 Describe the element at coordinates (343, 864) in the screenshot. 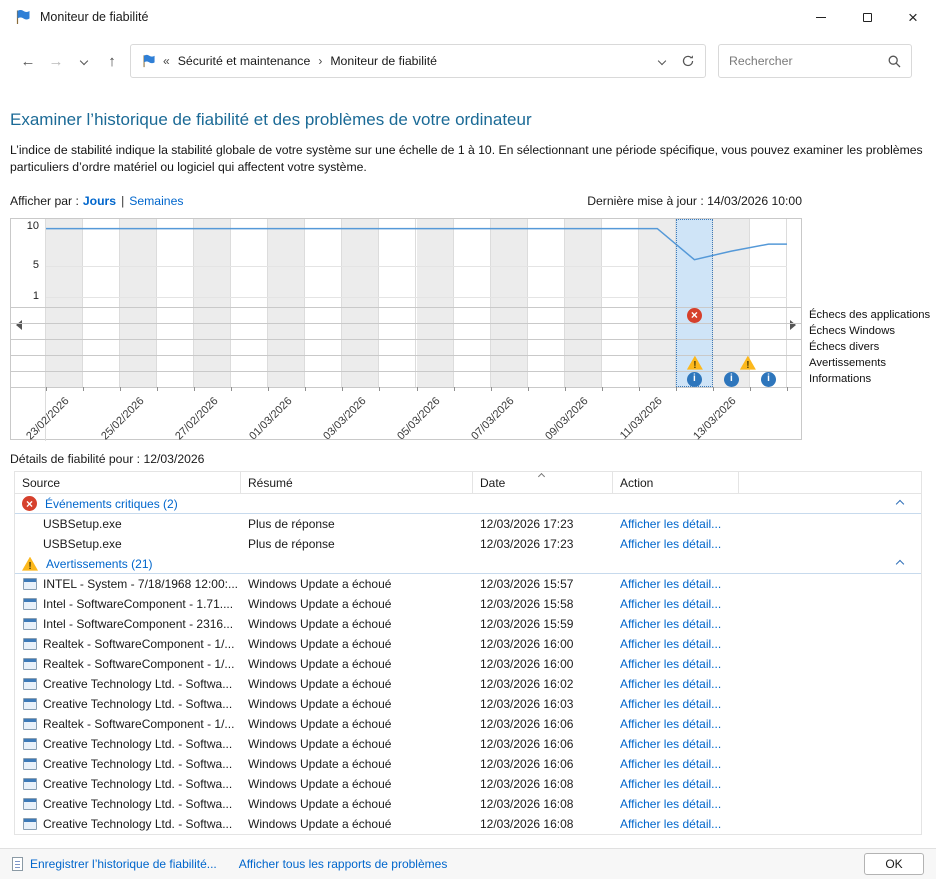

I see `view-all-reports-link: Afficher tous les rapports de problèmes` at that location.